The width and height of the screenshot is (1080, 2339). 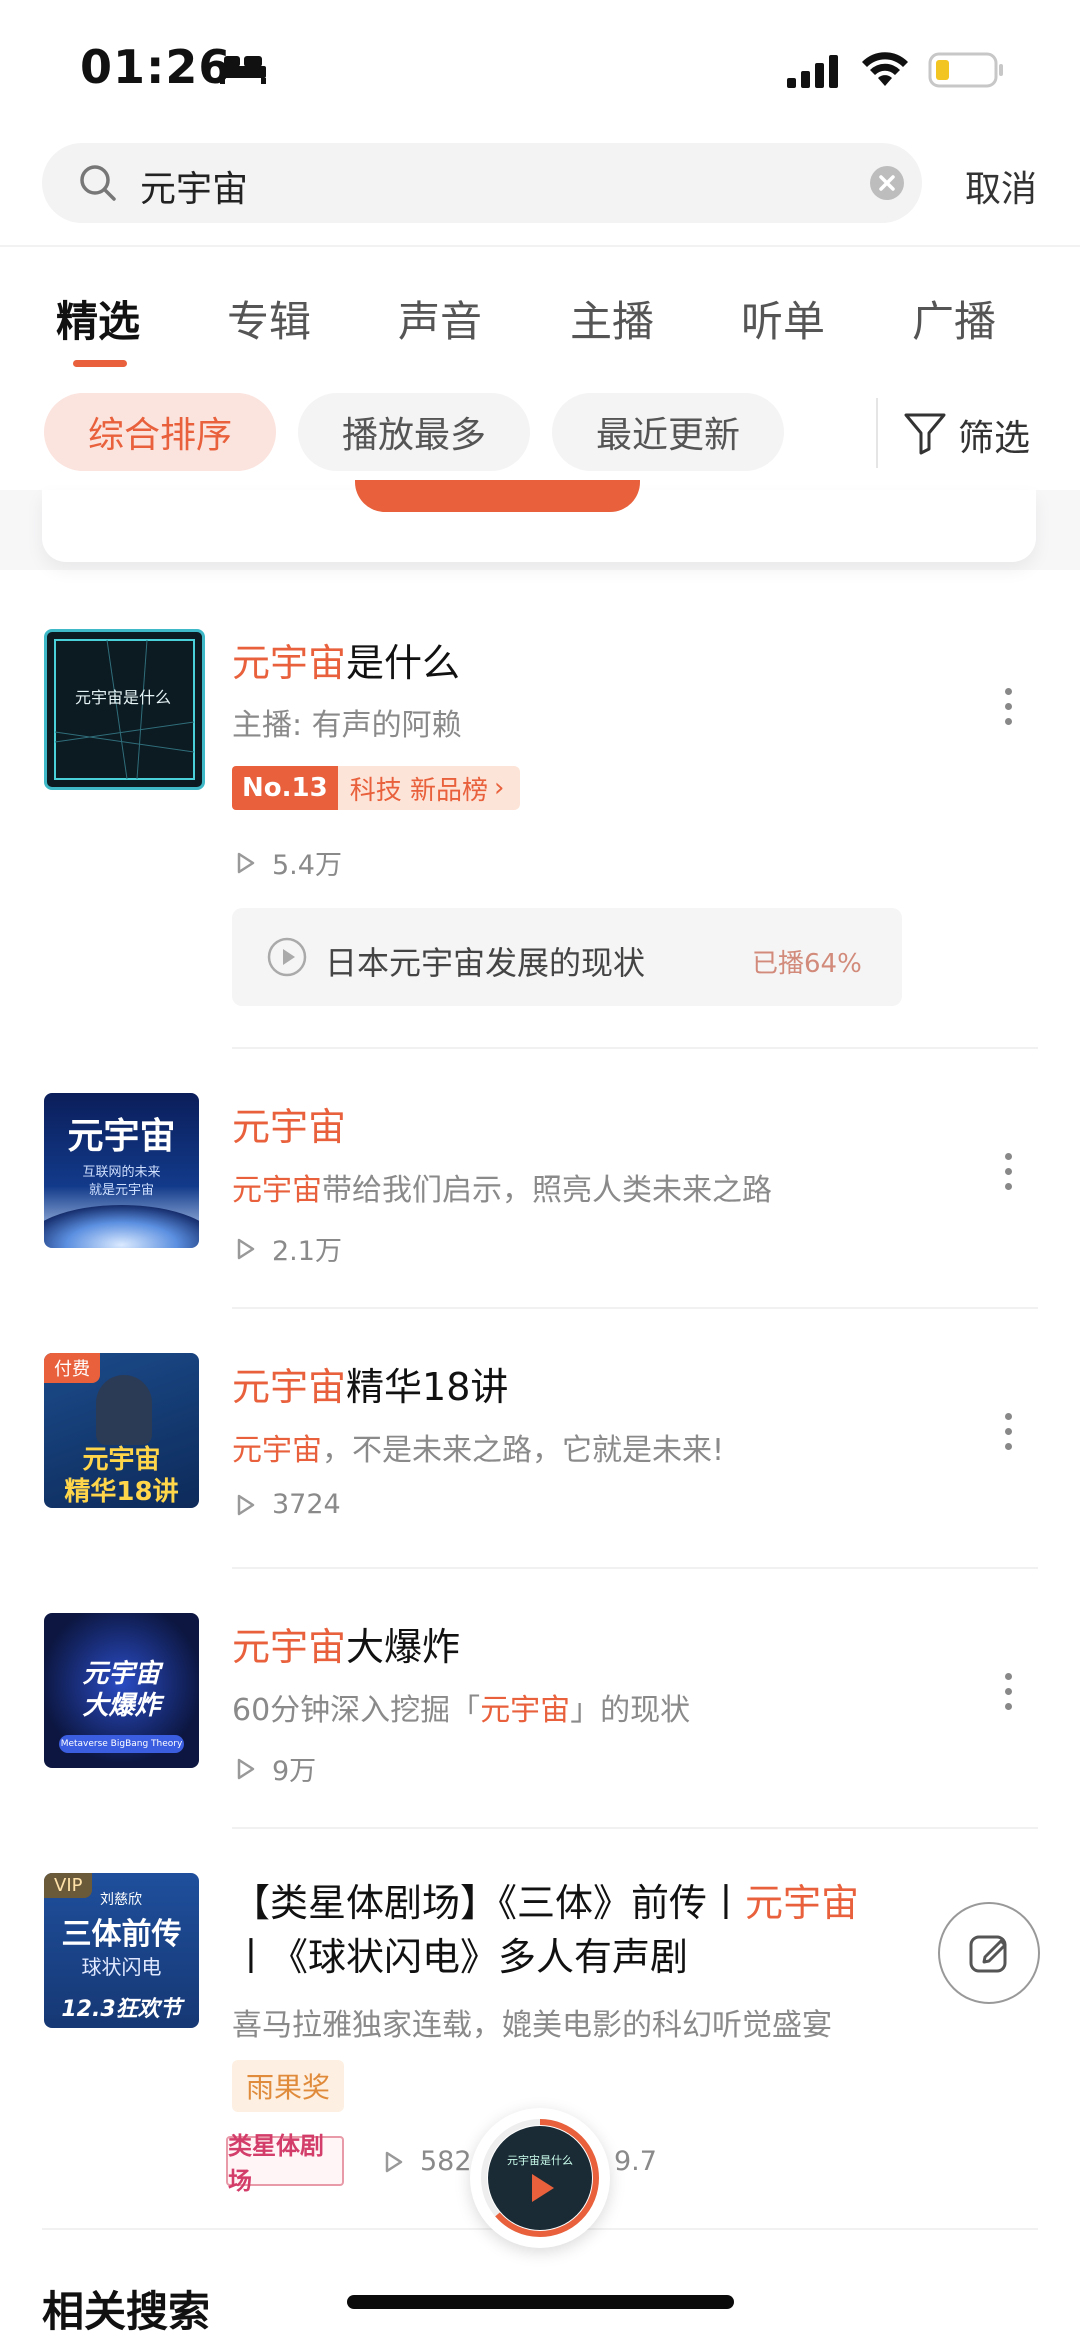 I want to click on mini-player-cover: 元宇宙是什么, so click(x=540, y=2178).